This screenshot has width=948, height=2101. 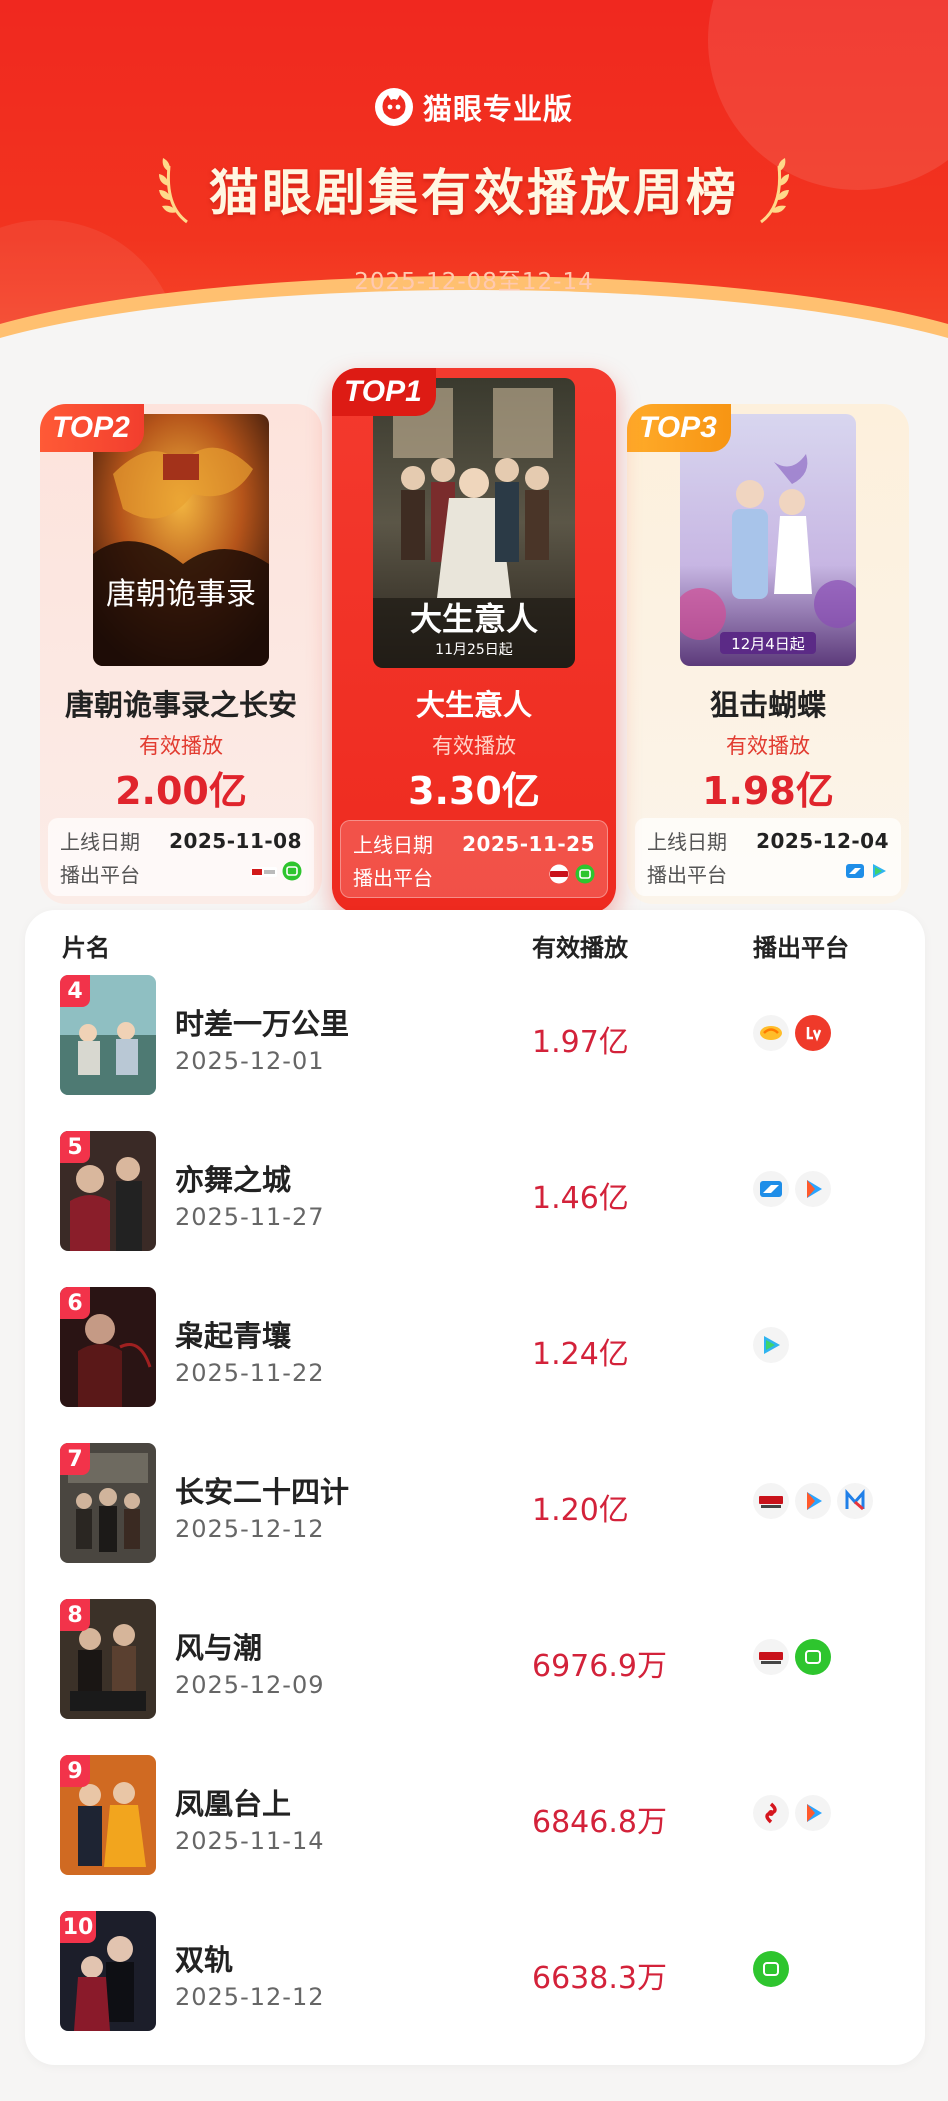 What do you see at coordinates (580, 948) in the screenshot?
I see `column-header-views: 有效播放` at bounding box center [580, 948].